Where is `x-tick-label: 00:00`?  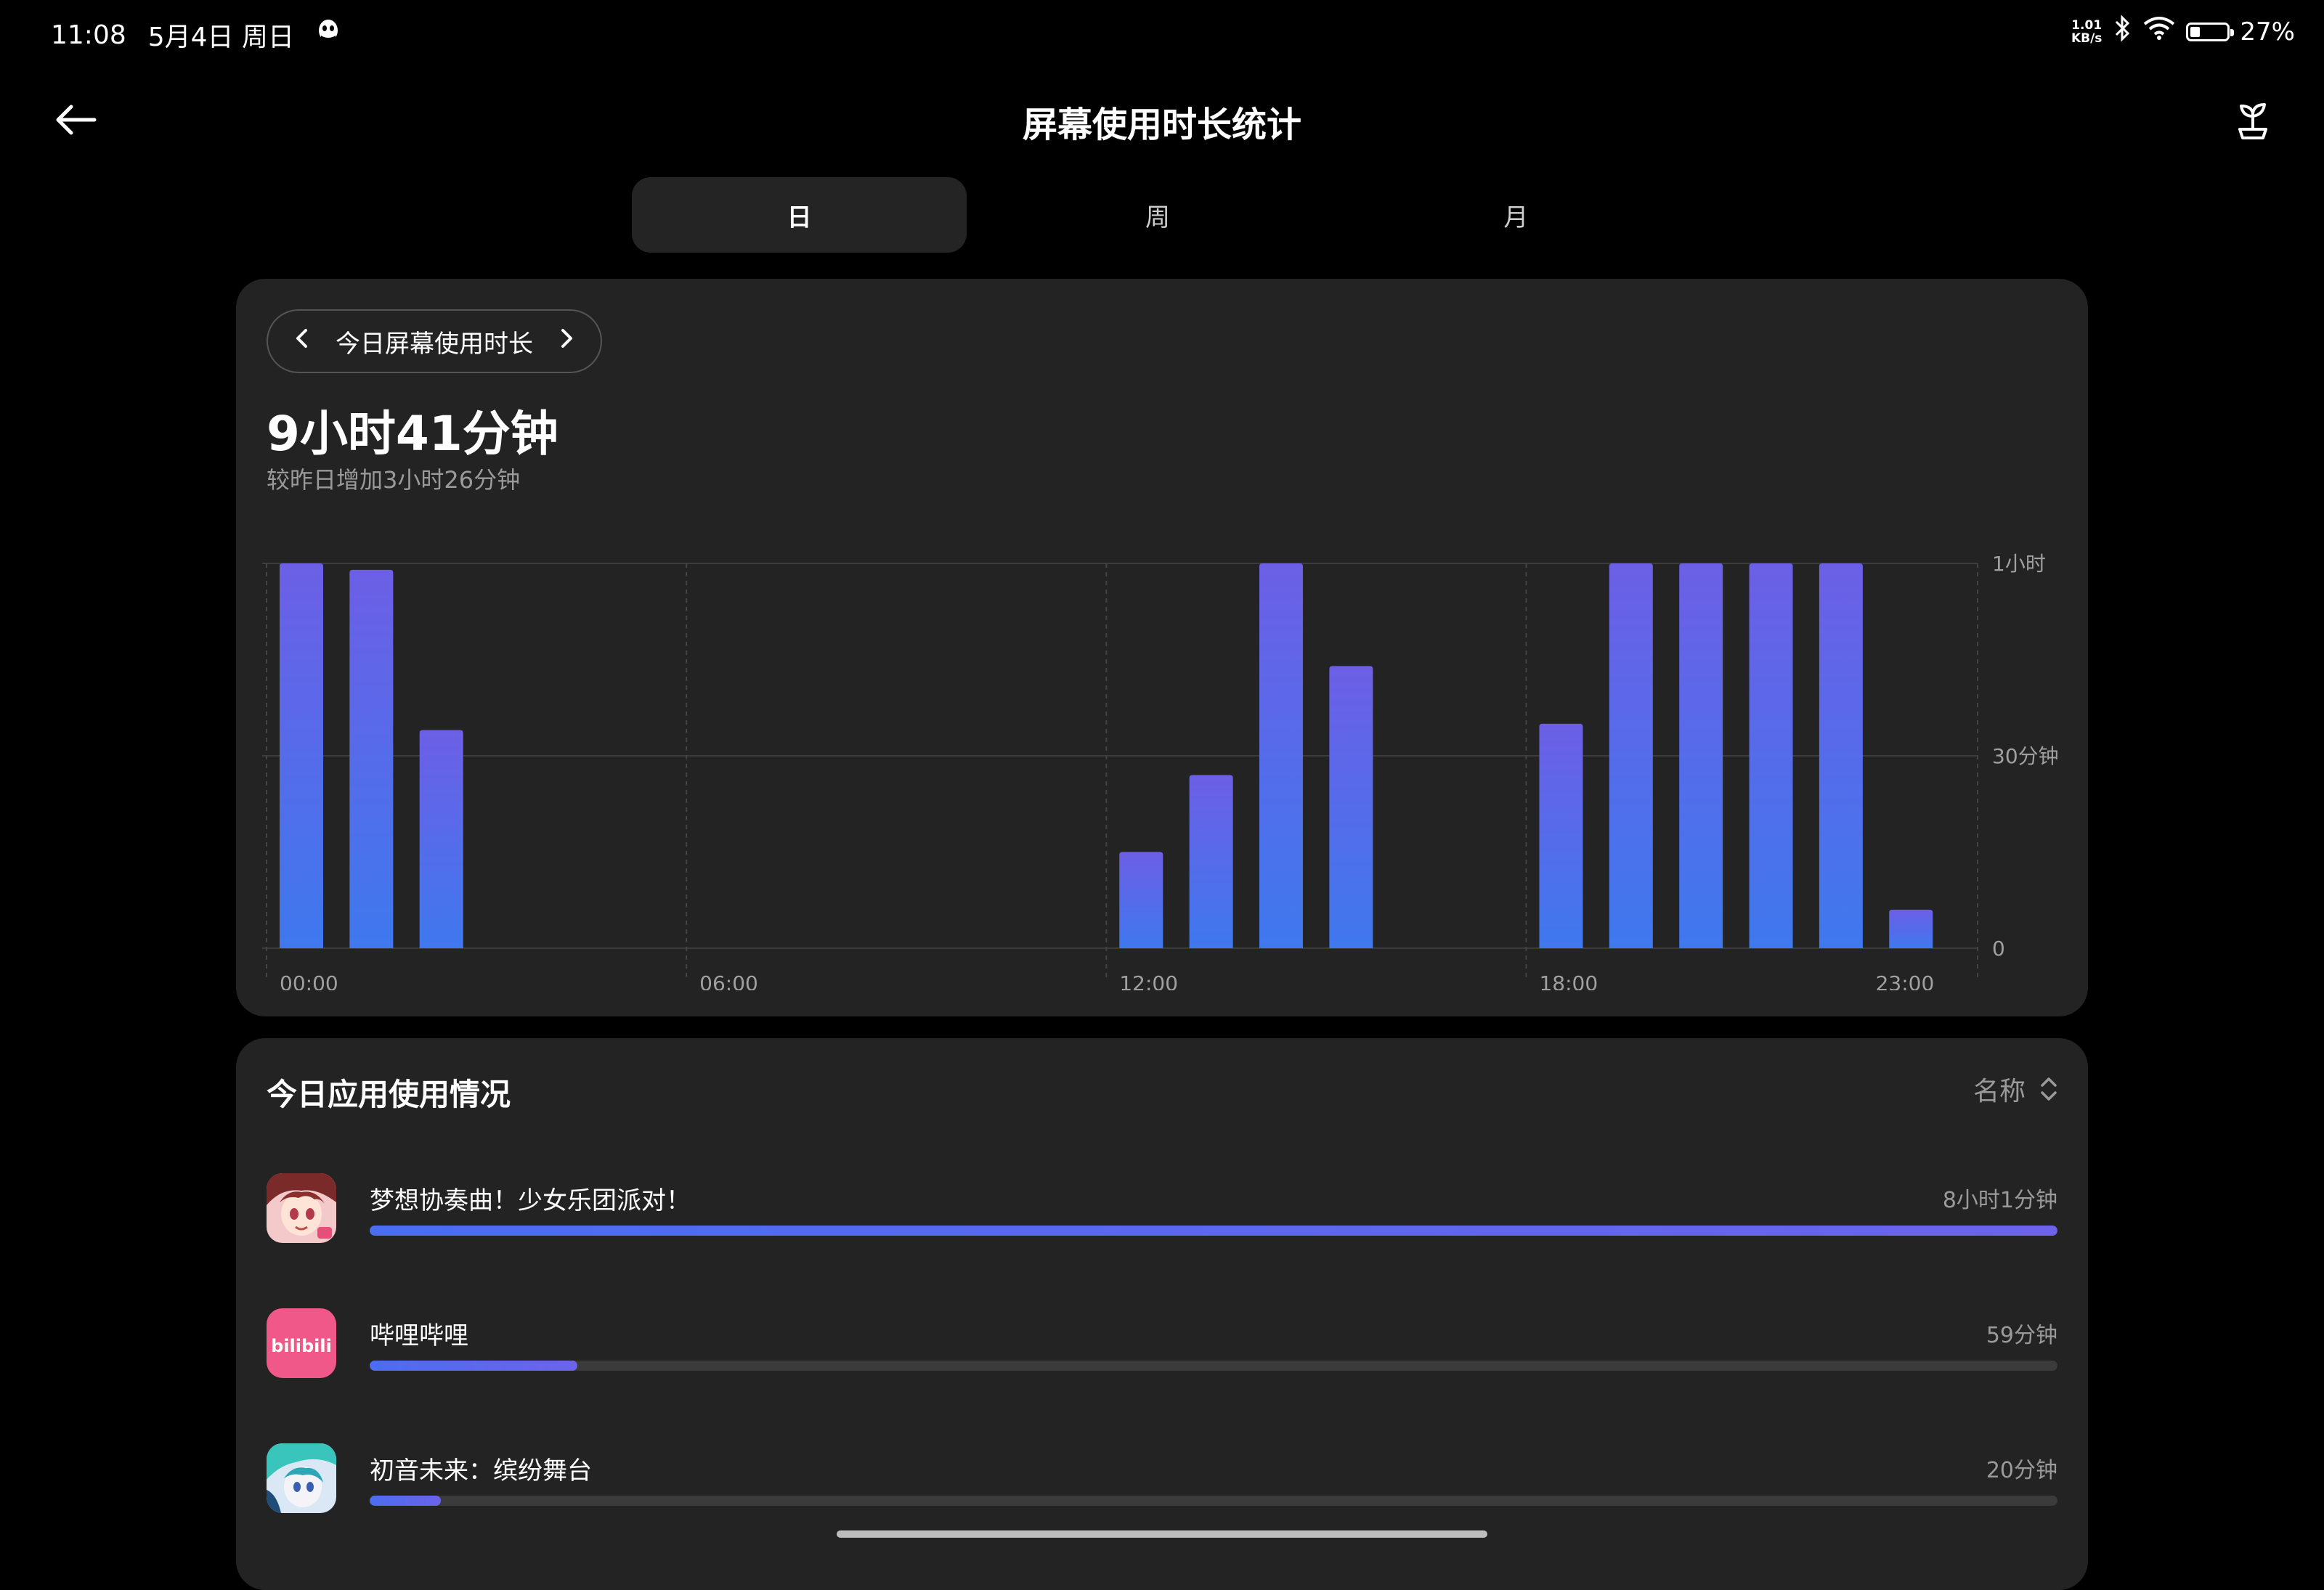
x-tick-label: 00:00 is located at coordinates (309, 980).